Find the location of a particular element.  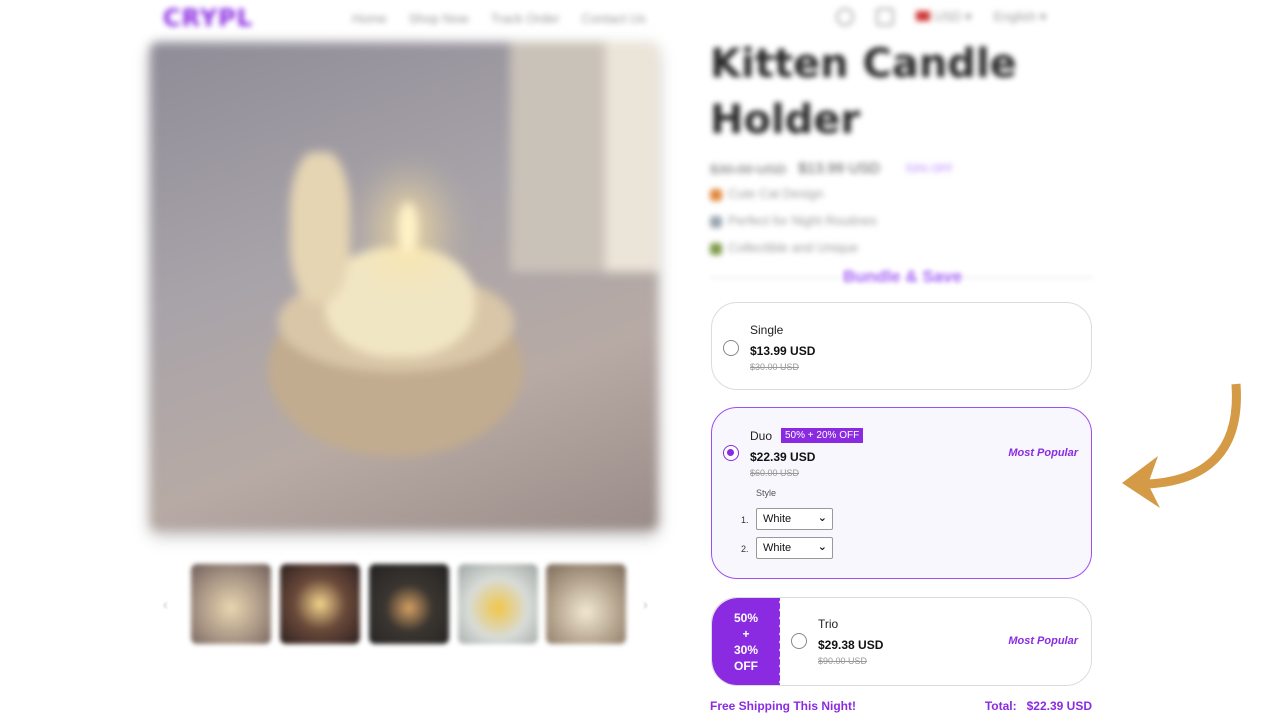

sale-price: $13.99 USD is located at coordinates (839, 168).